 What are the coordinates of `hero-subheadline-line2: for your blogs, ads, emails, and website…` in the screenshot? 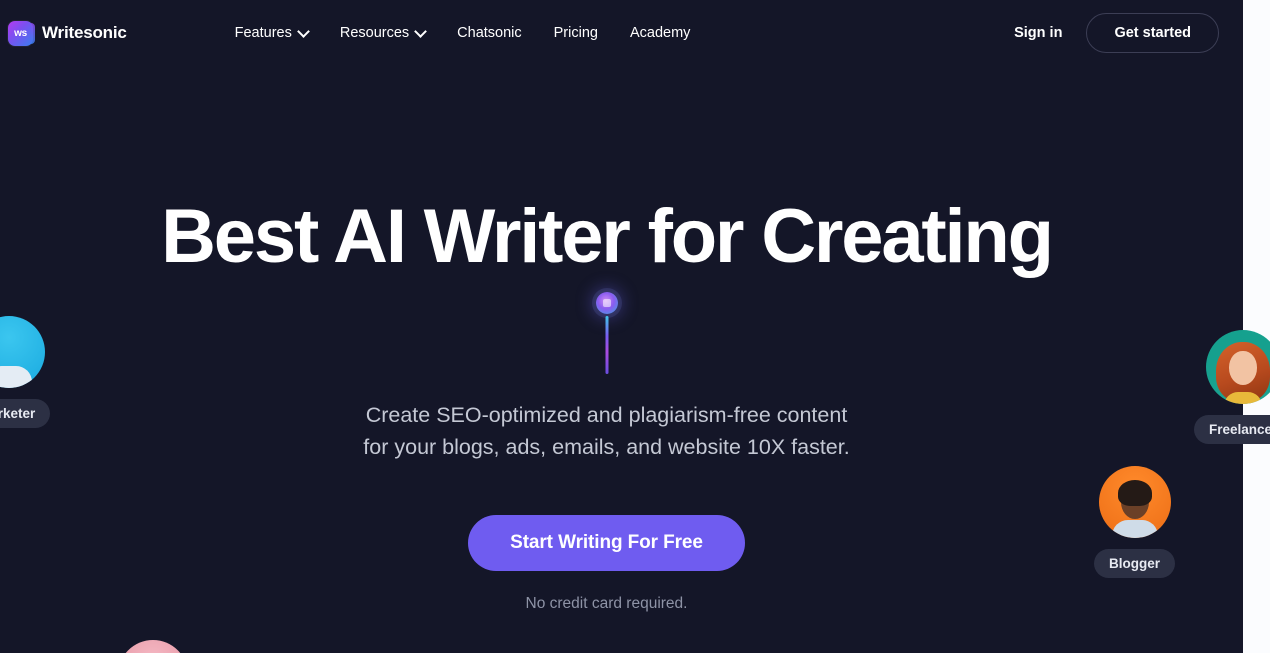 It's located at (606, 446).